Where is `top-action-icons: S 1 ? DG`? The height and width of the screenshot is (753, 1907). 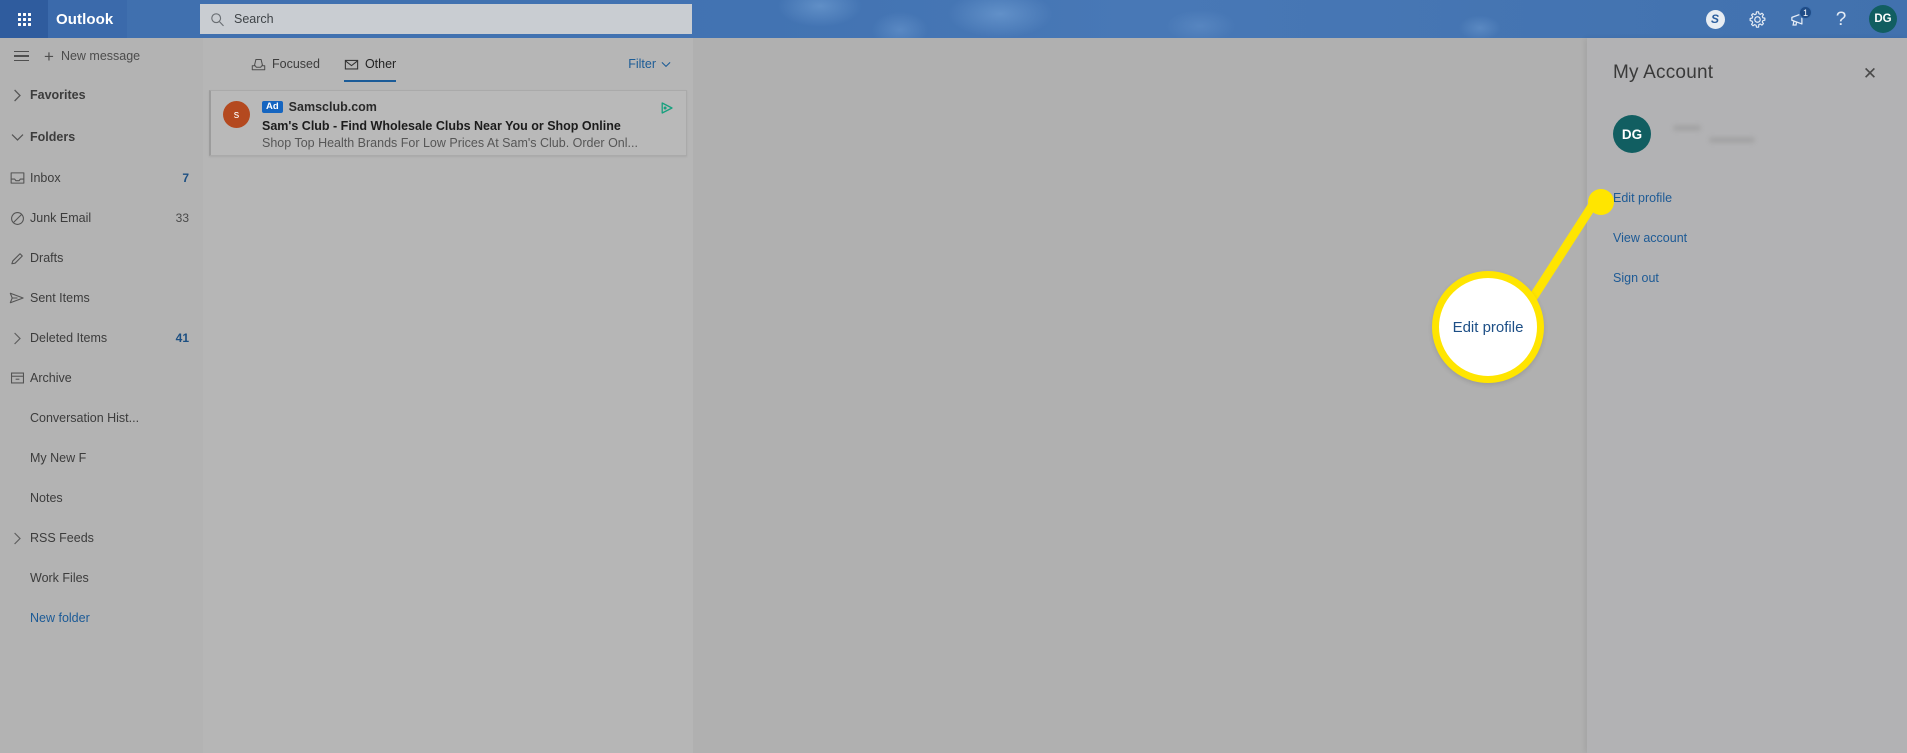
top-action-icons: S 1 ? DG is located at coordinates (1798, 19).